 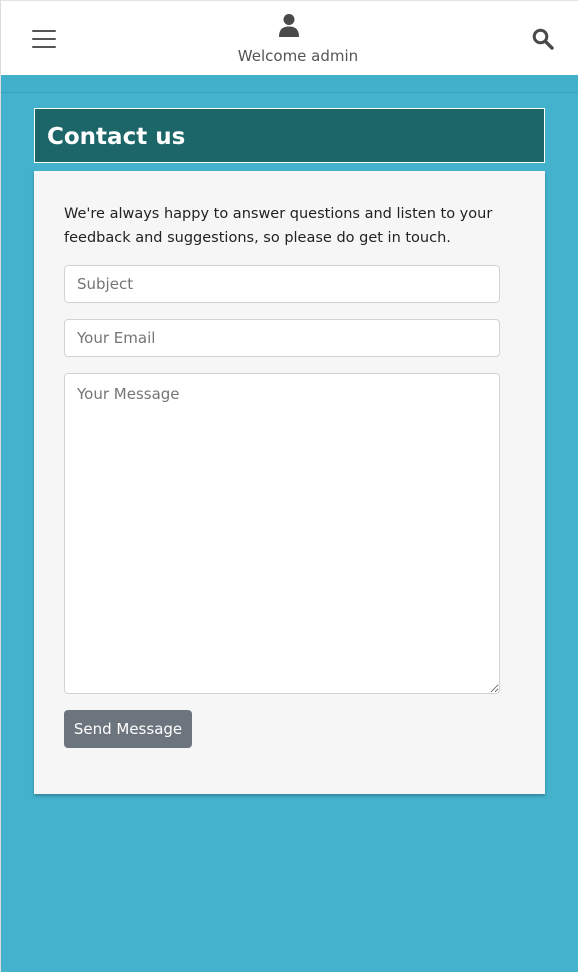 What do you see at coordinates (282, 284) in the screenshot?
I see `subject-input` at bounding box center [282, 284].